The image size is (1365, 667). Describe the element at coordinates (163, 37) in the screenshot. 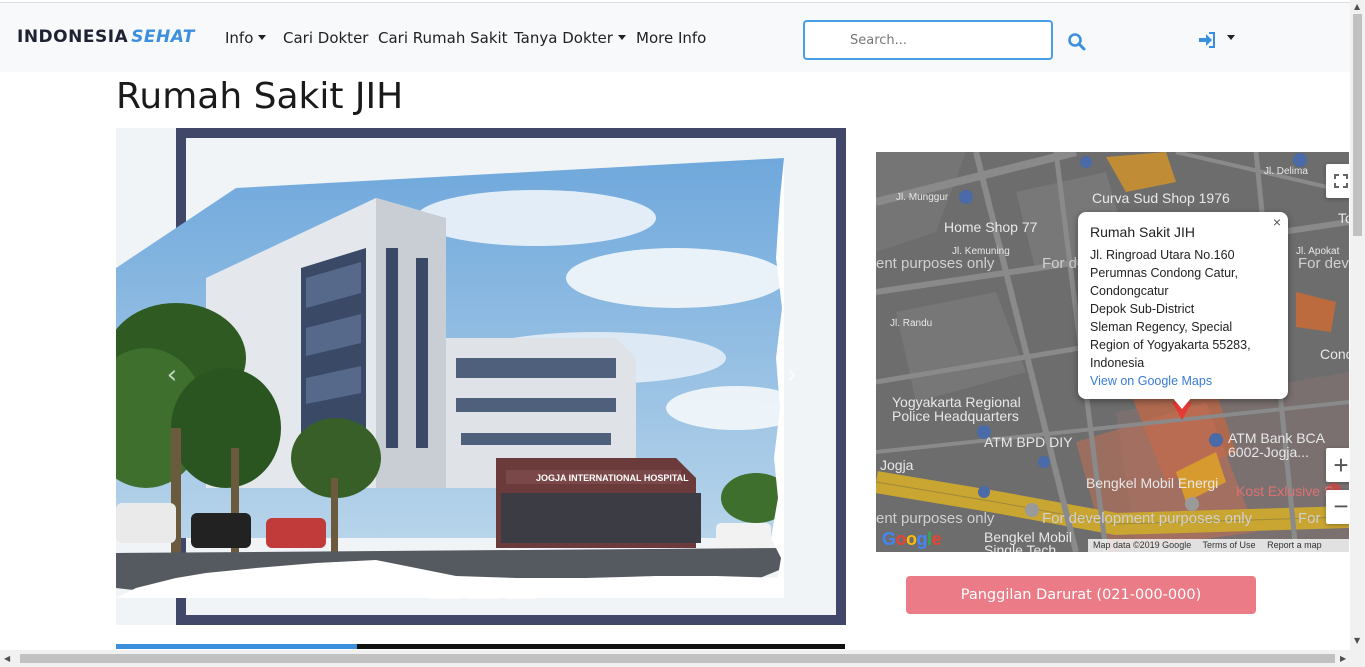

I see `brand-part-2: SEHAT` at that location.